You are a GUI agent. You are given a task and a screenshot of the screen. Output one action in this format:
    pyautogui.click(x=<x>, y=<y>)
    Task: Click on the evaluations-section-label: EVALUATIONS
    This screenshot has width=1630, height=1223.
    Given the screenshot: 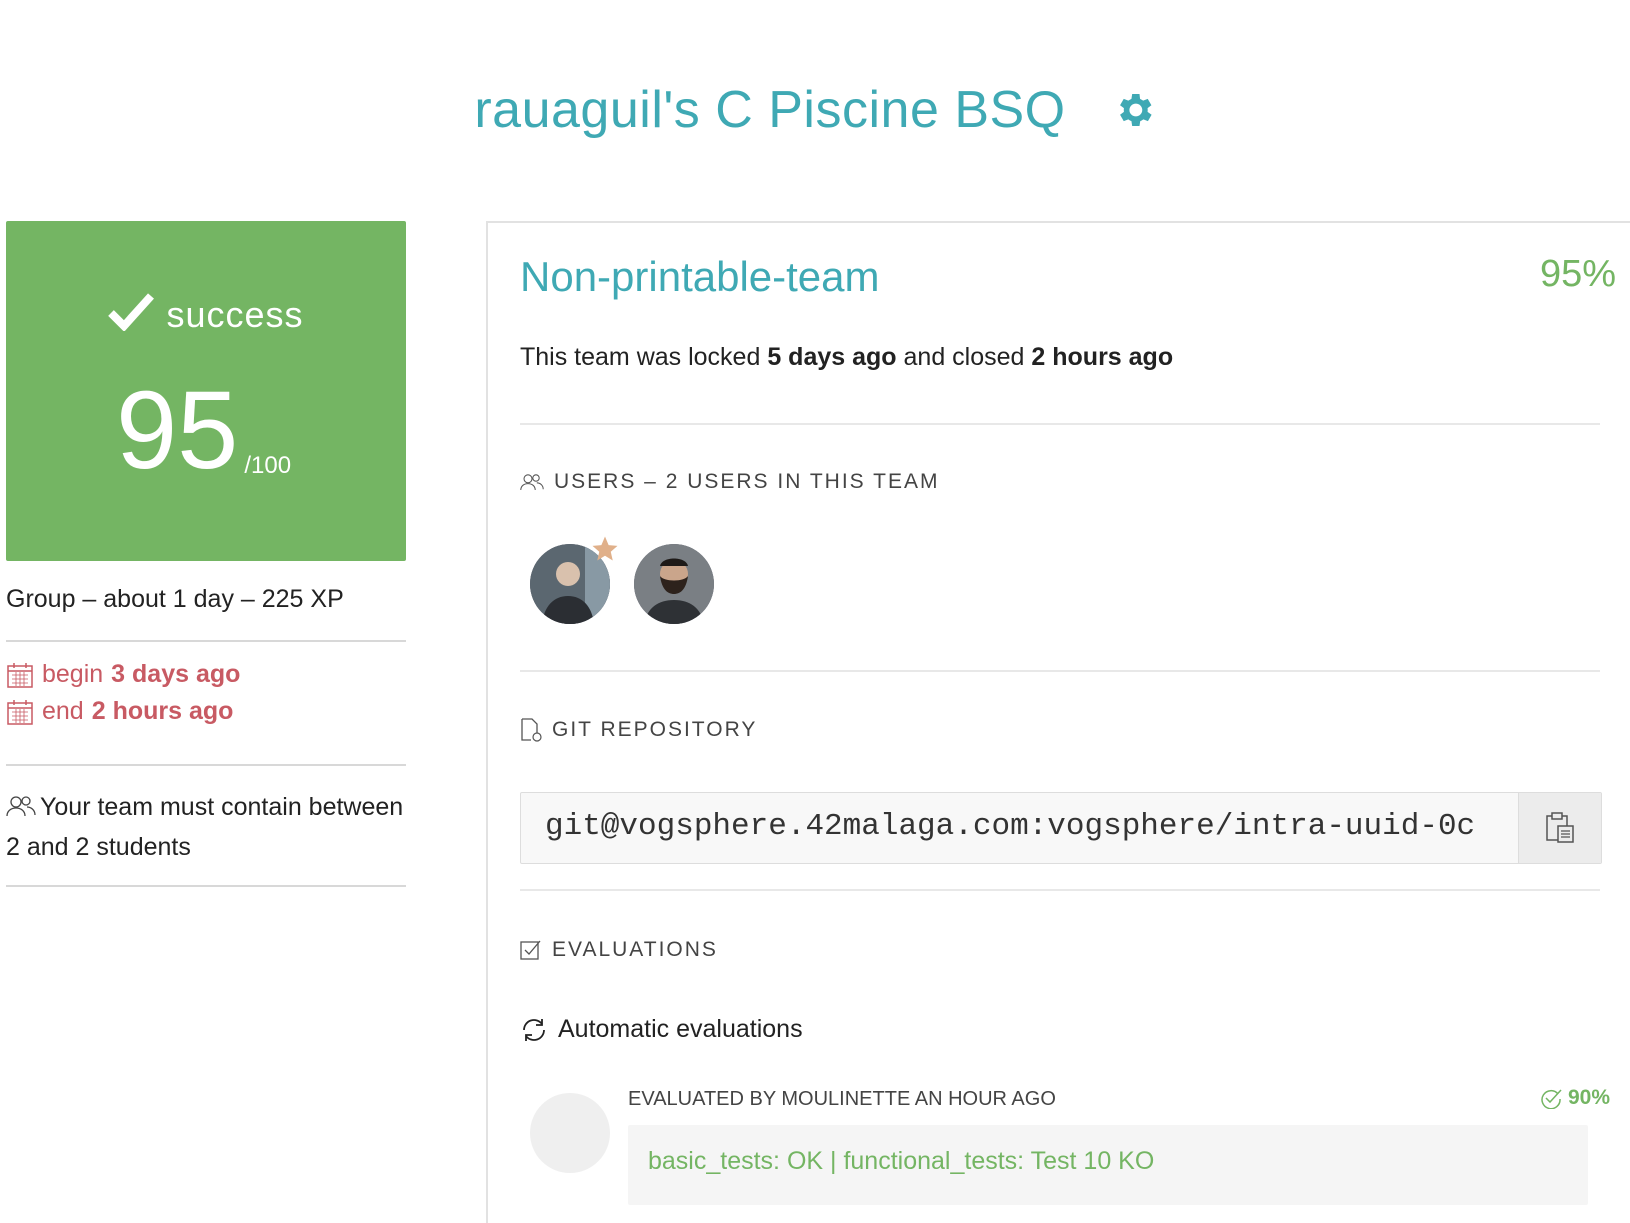 What is the action you would take?
    pyautogui.click(x=619, y=950)
    